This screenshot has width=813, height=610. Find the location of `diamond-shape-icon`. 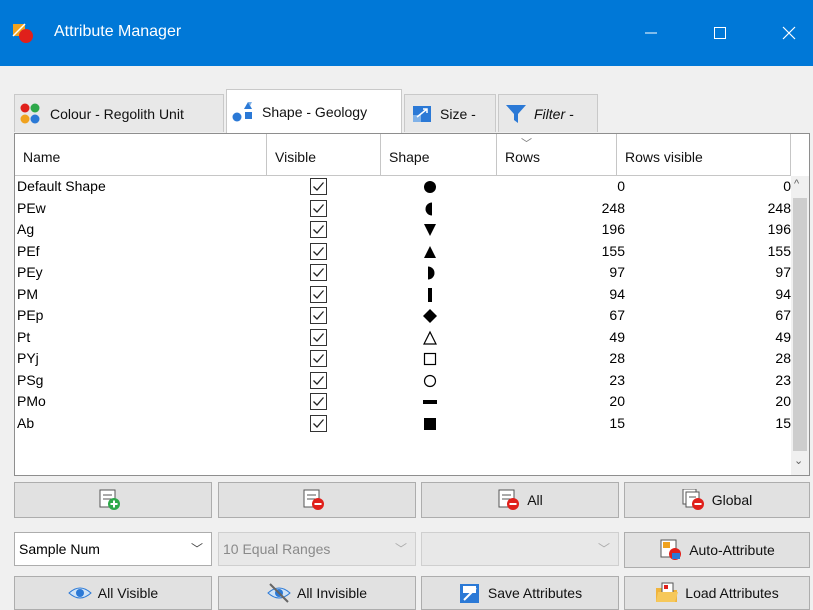

diamond-shape-icon is located at coordinates (430, 316).